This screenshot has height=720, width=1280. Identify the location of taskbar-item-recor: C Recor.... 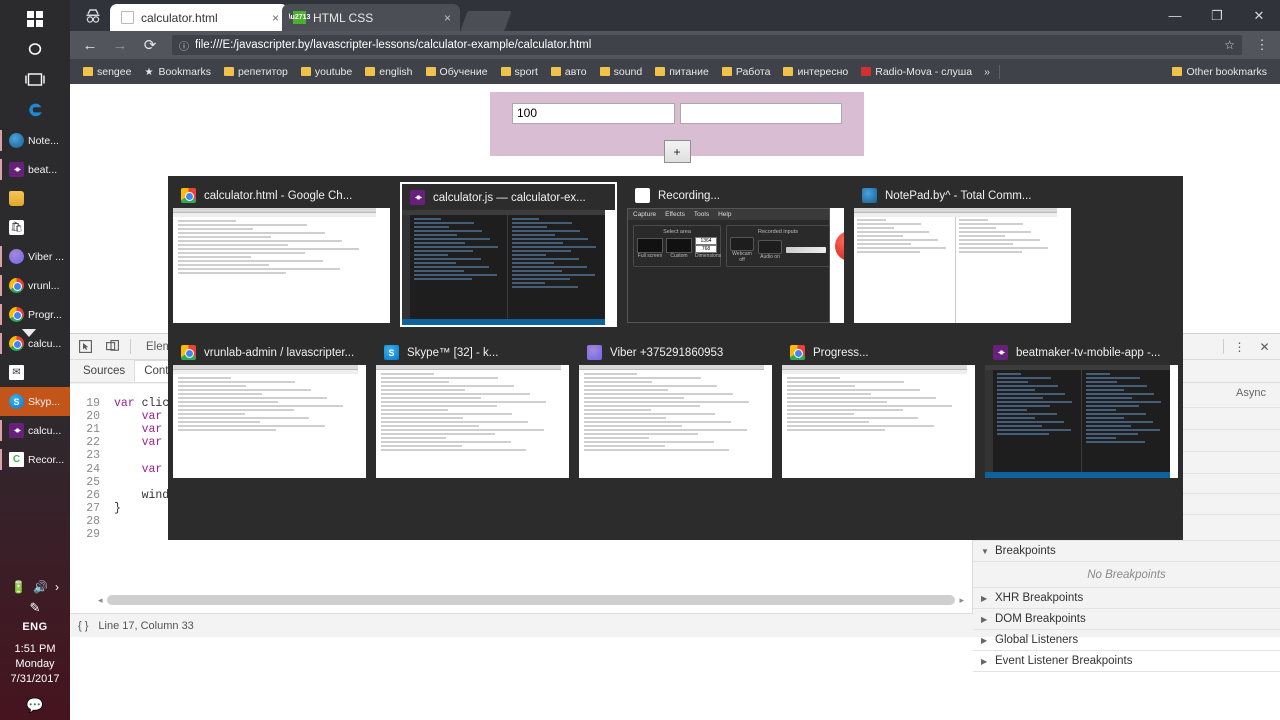
(35, 459).